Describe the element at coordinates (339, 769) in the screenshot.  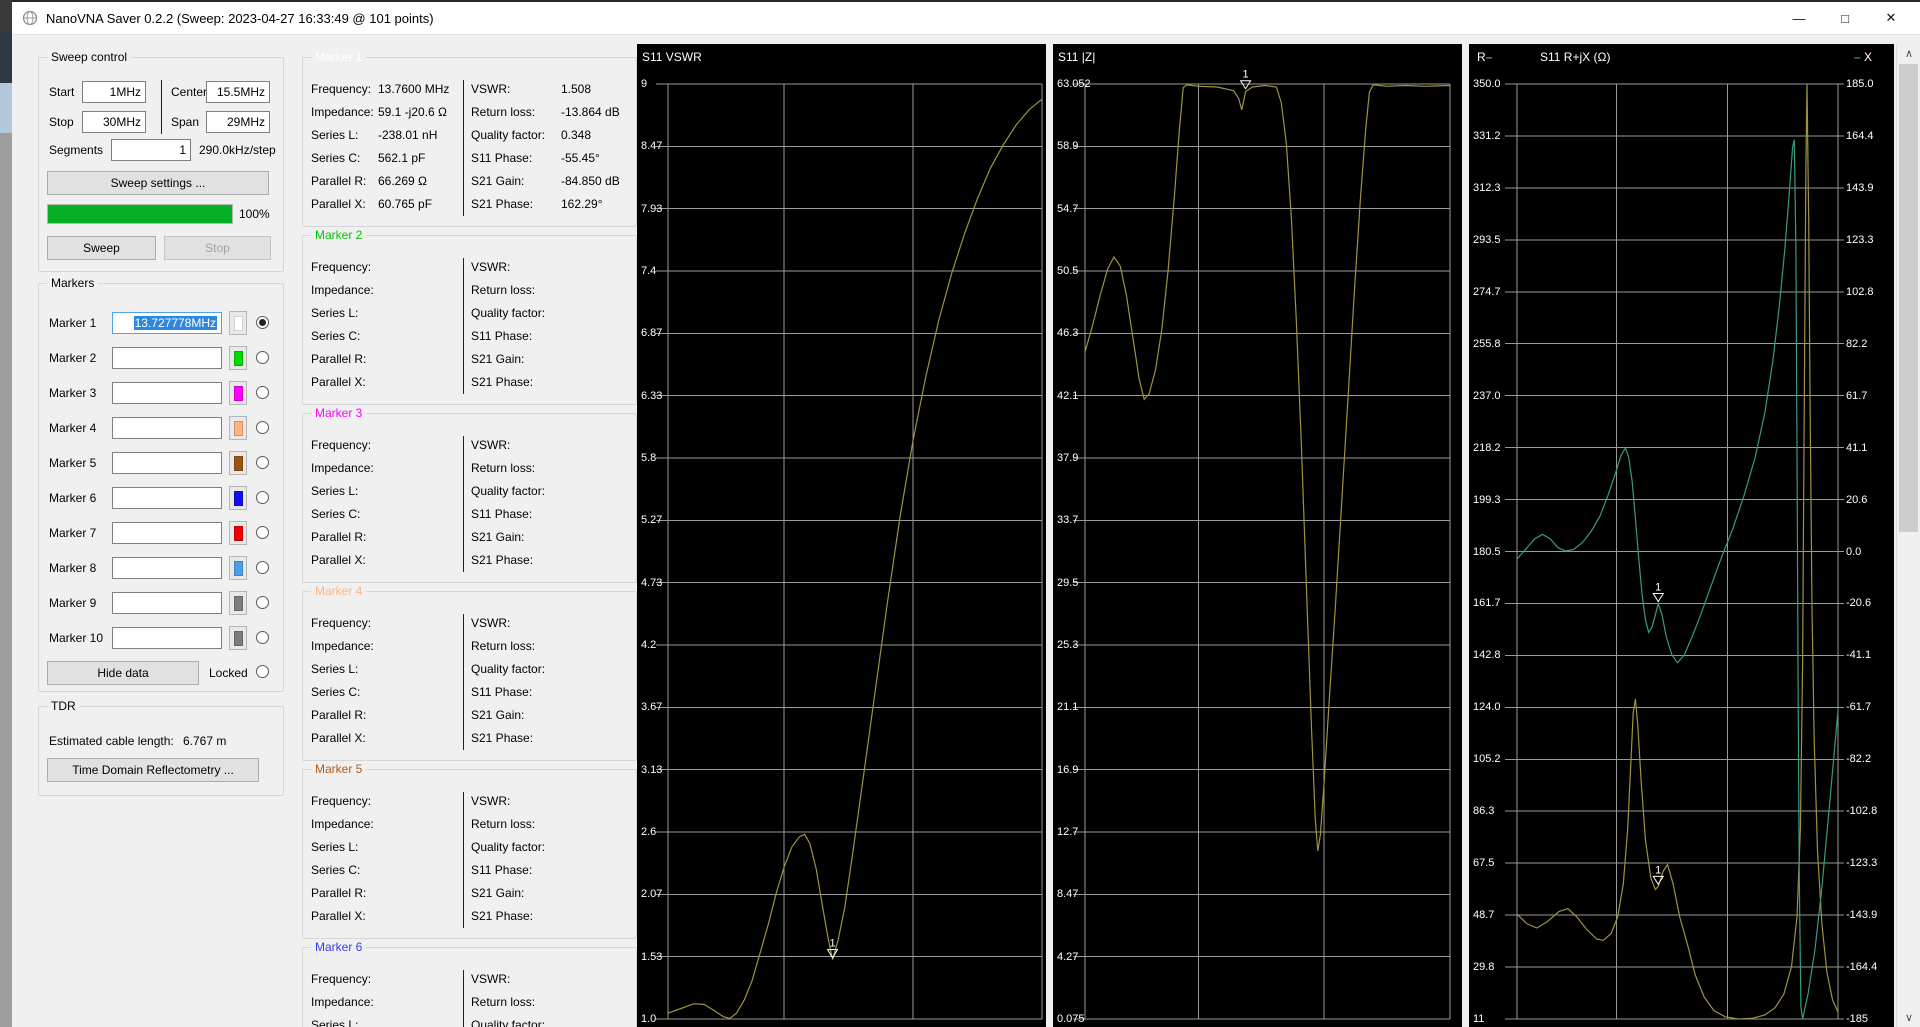
I see `marker-data-box-title: Marker 5` at that location.